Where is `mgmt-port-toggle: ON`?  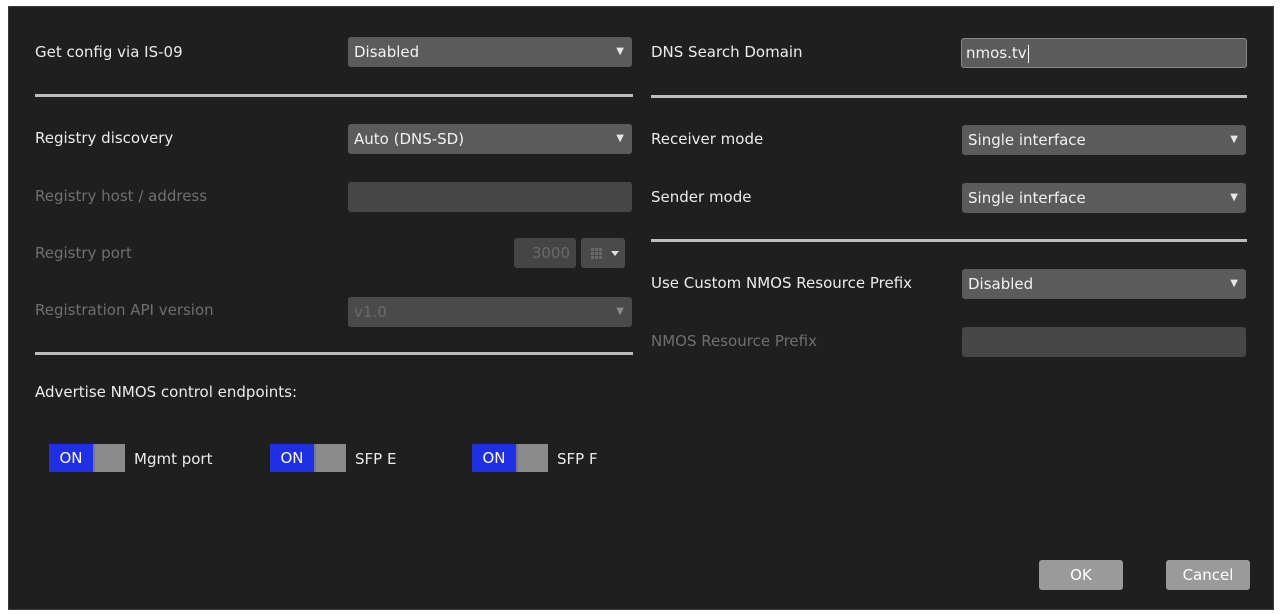
mgmt-port-toggle: ON is located at coordinates (87, 458).